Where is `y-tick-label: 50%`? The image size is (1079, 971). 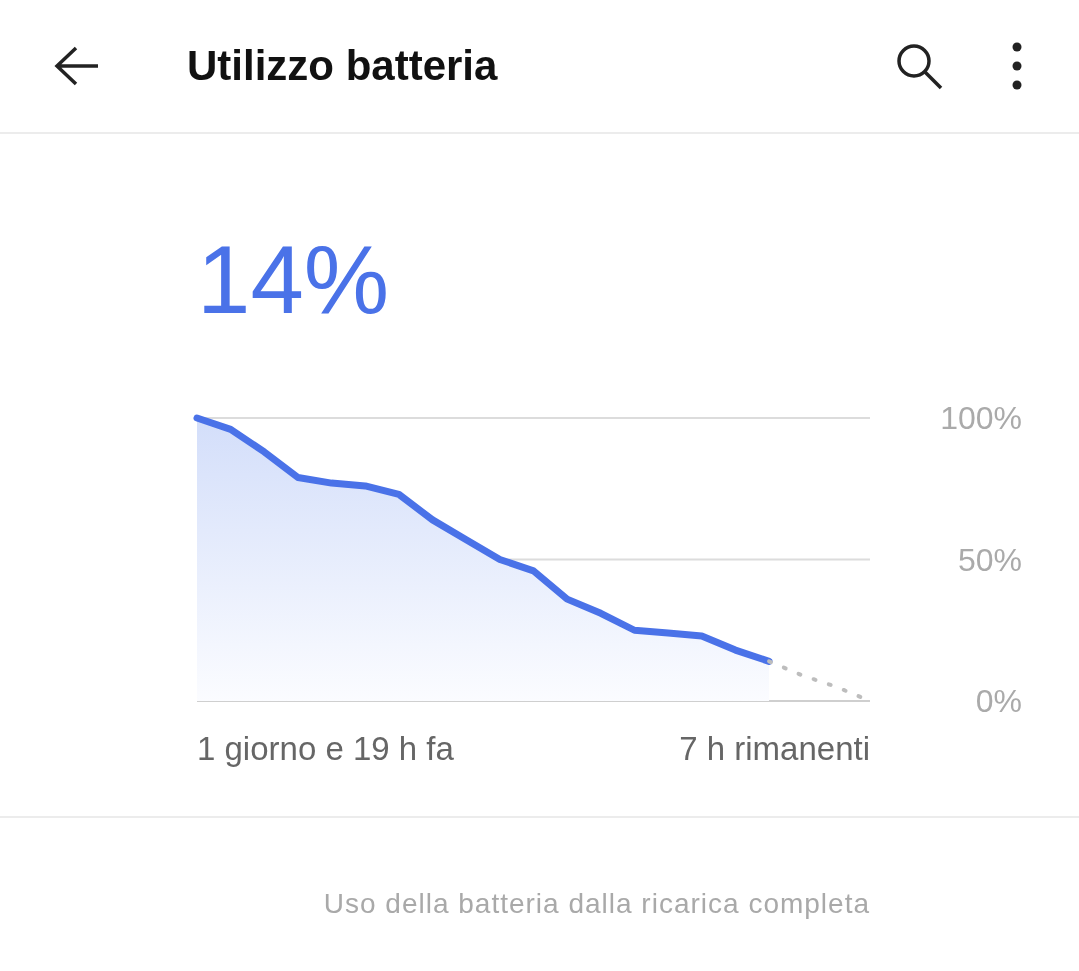
y-tick-label: 50% is located at coordinates (989, 559).